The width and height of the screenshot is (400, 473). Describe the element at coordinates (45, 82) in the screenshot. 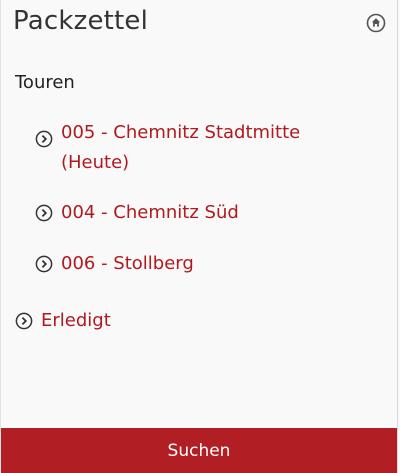

I see `touren-heading: Touren` at that location.